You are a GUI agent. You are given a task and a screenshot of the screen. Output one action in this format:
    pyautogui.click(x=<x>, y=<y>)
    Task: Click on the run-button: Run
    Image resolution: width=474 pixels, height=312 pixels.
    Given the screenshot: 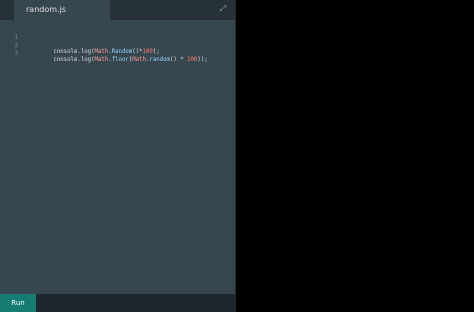 What is the action you would take?
    pyautogui.click(x=18, y=303)
    